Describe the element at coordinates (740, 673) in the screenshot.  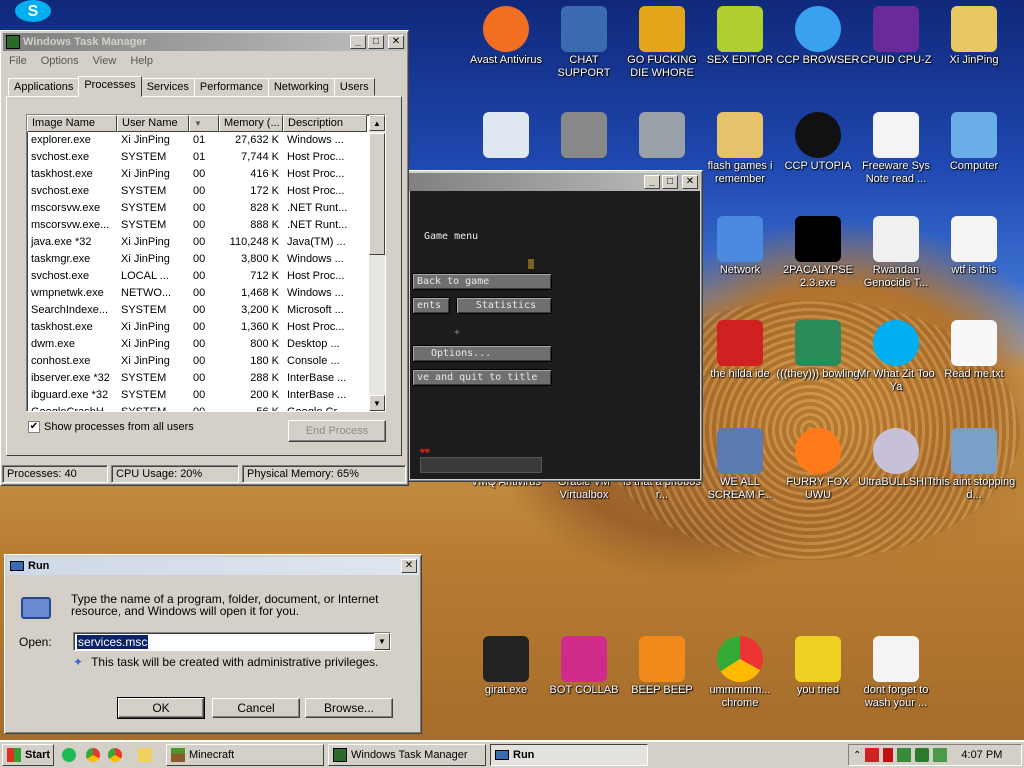
I see `desktop-icon: ummmmm... chrome` at that location.